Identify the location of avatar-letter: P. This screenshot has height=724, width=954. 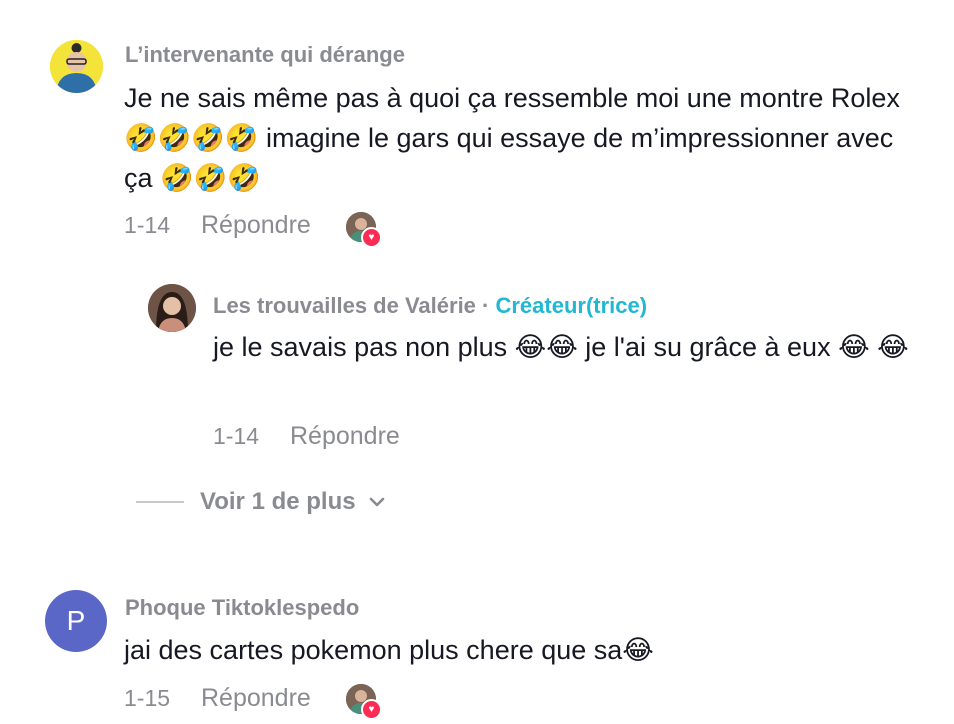
(76, 620).